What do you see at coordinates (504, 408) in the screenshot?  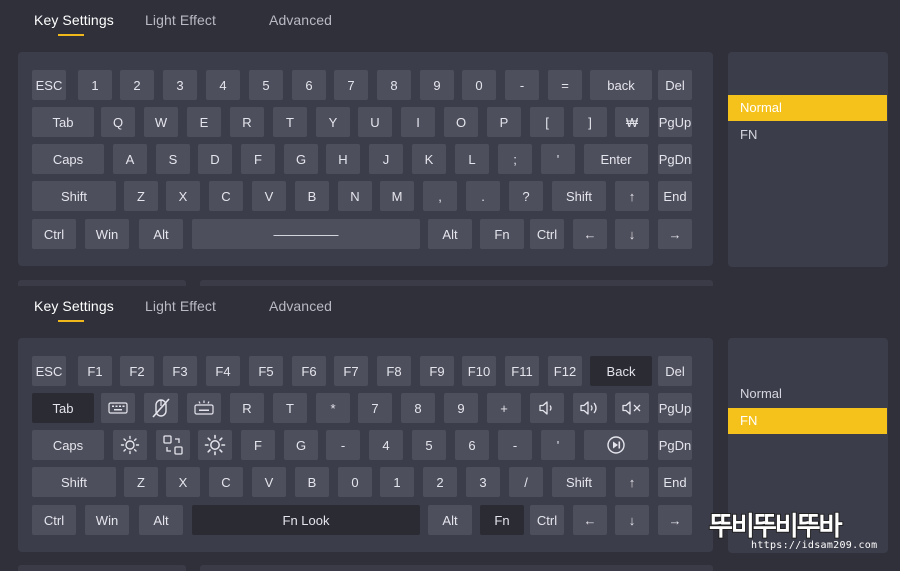 I see `key-plus: +` at bounding box center [504, 408].